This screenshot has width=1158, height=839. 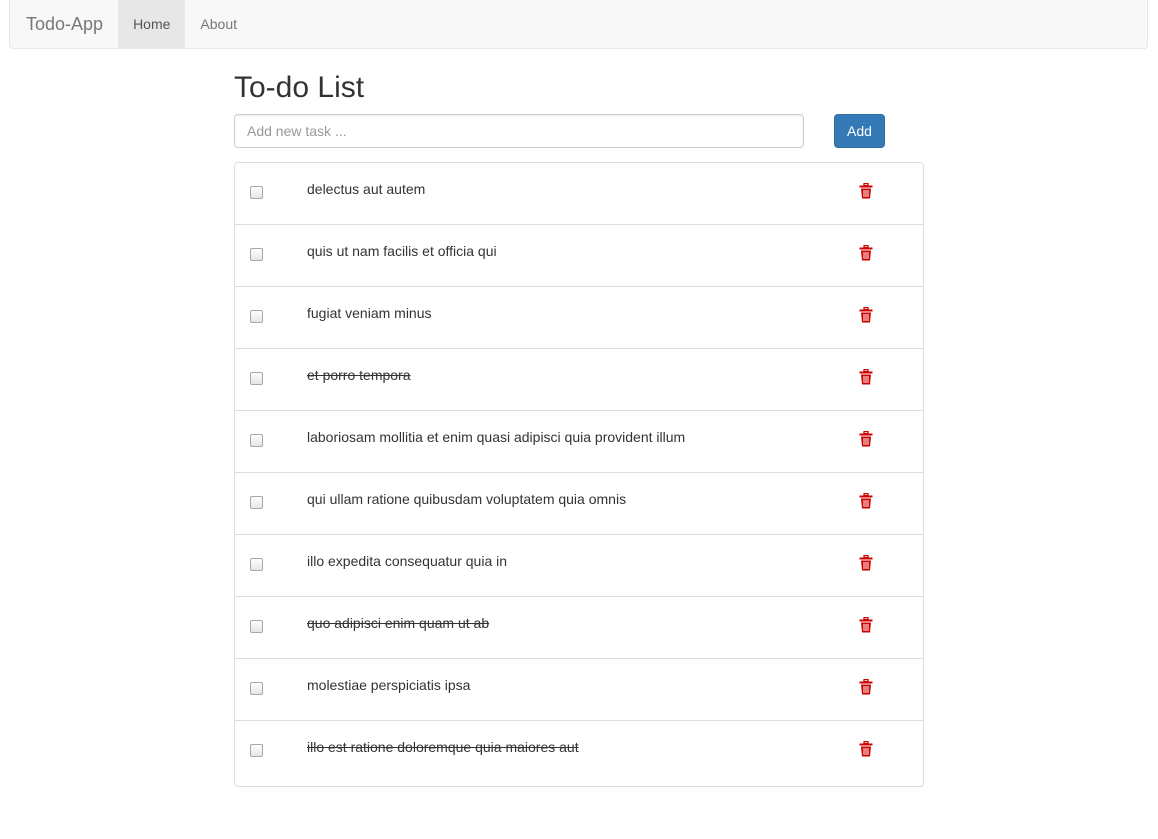 What do you see at coordinates (579, 628) in the screenshot?
I see `task-item: quo adipisci enim quam ut ab` at bounding box center [579, 628].